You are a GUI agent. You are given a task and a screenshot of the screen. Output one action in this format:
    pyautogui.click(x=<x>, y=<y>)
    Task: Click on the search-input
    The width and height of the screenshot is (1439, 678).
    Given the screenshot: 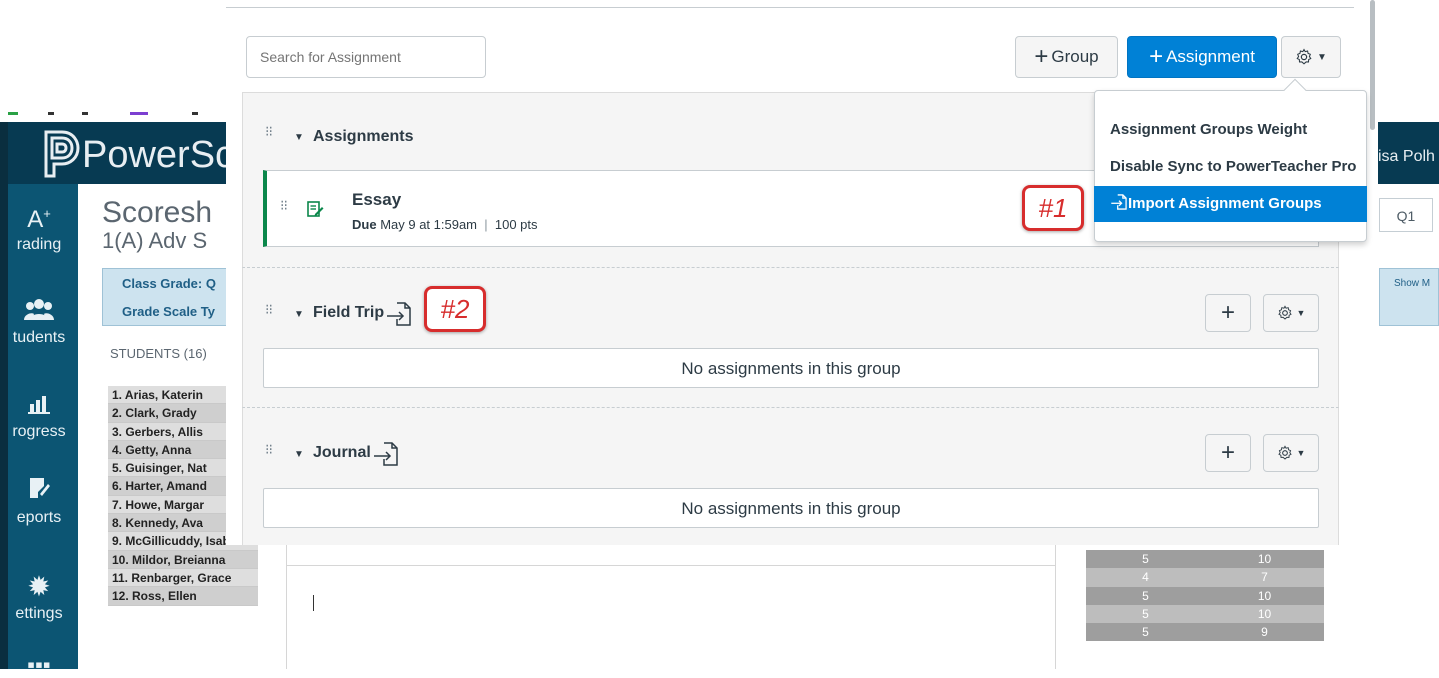 What is the action you would take?
    pyautogui.click(x=366, y=57)
    